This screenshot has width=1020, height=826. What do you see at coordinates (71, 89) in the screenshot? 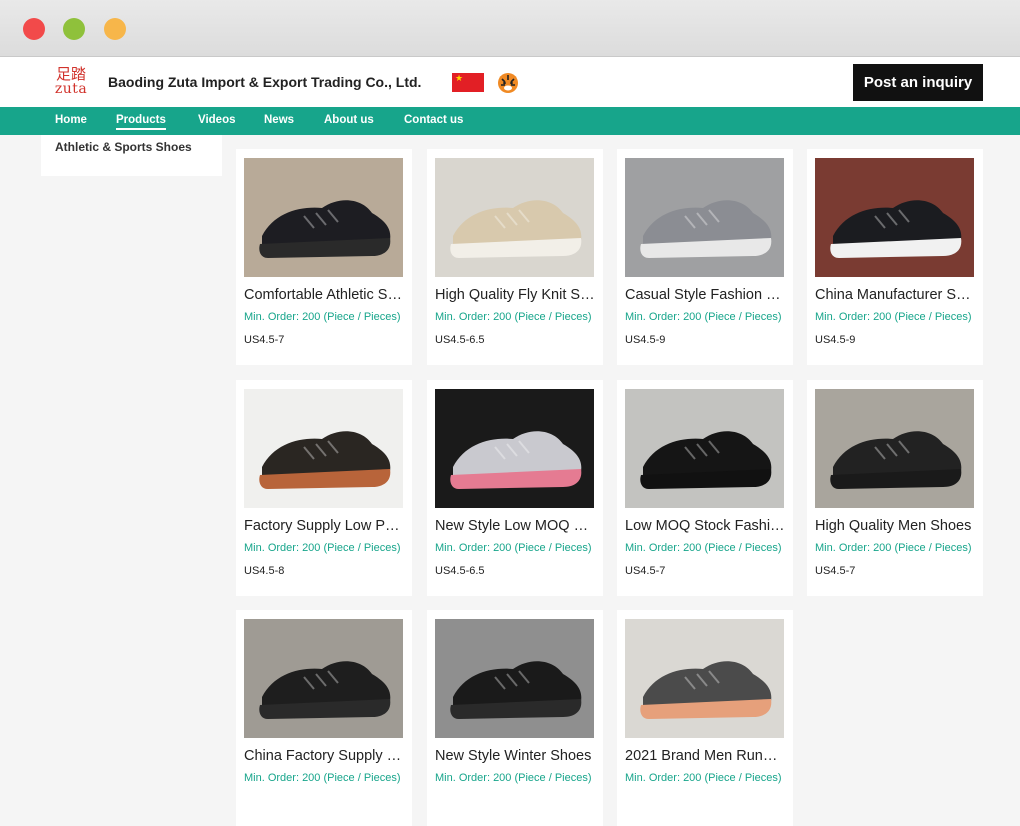
I see `logo-text-en: zuta` at bounding box center [71, 89].